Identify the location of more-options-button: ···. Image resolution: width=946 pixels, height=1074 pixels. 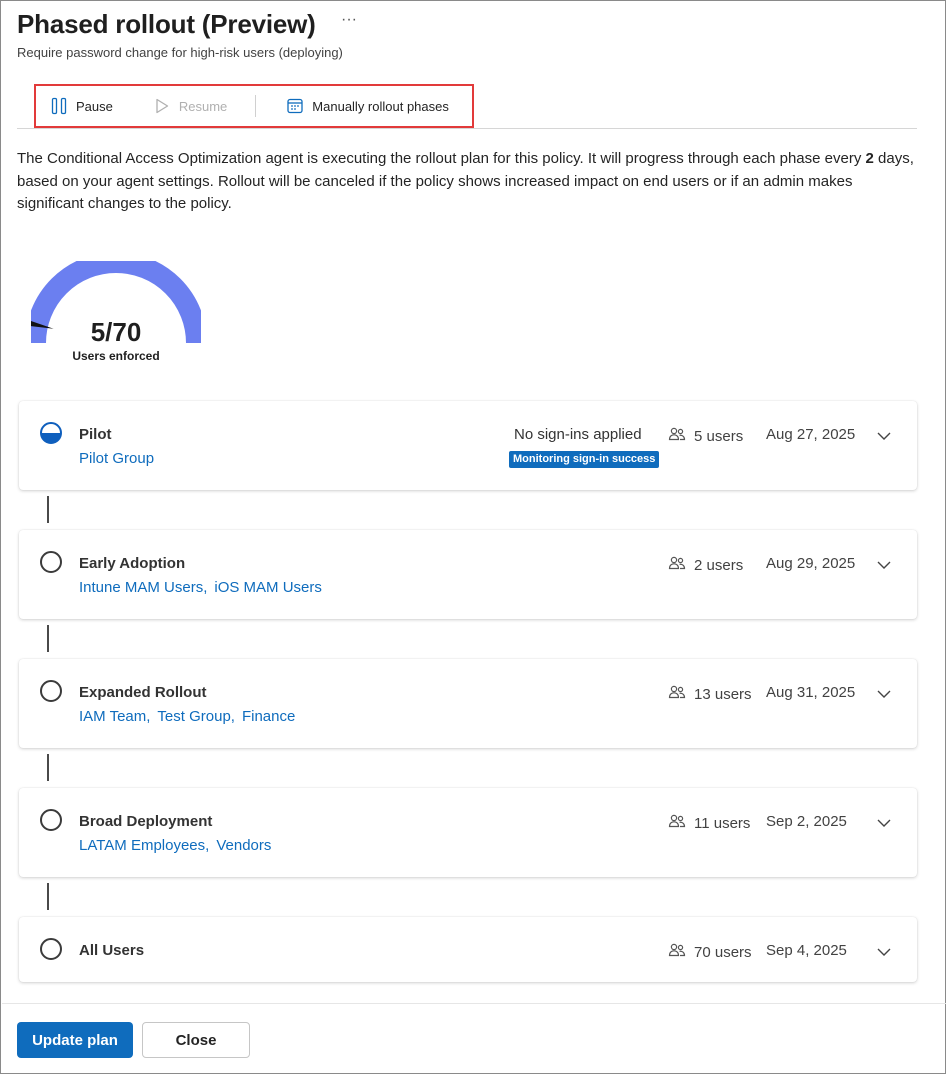
(349, 20).